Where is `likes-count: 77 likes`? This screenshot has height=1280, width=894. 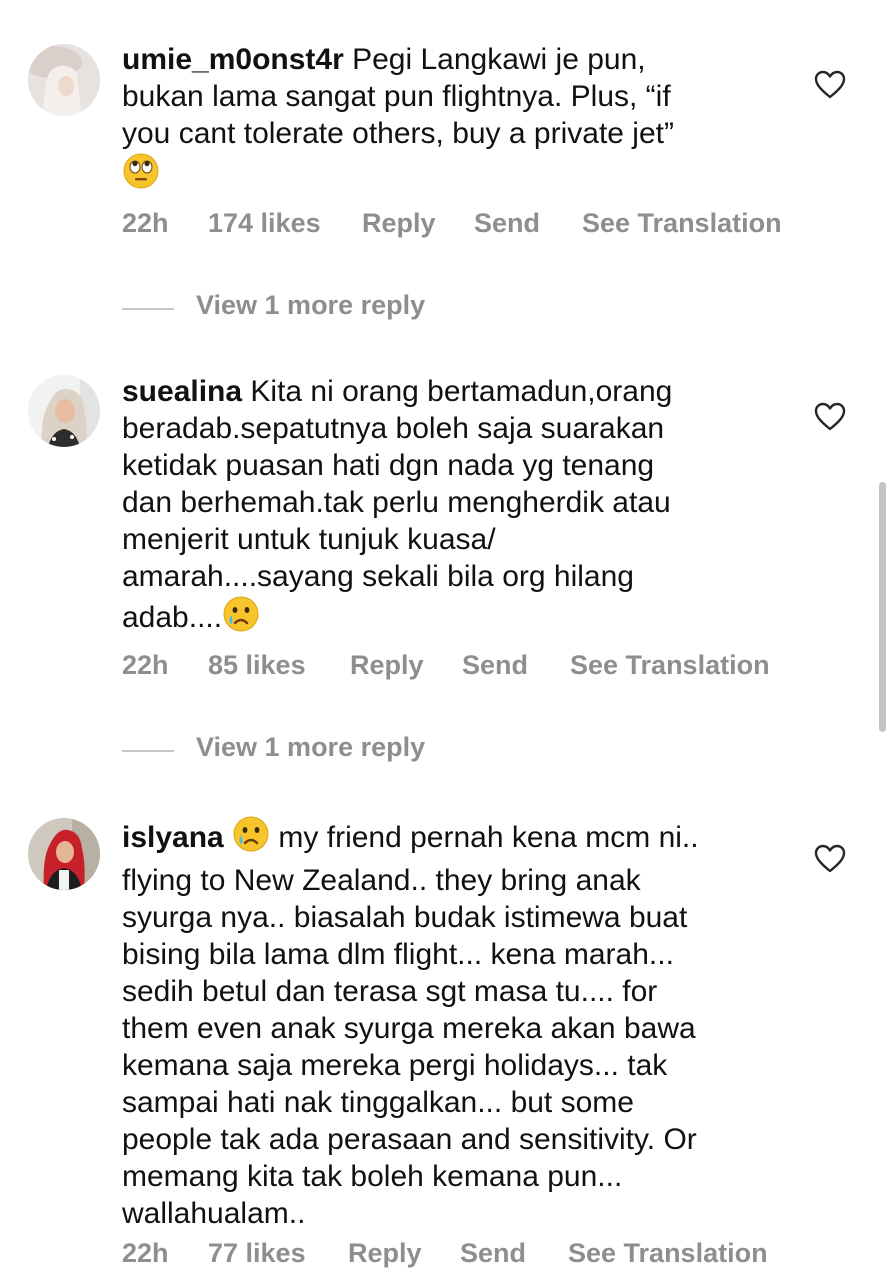 likes-count: 77 likes is located at coordinates (257, 1253).